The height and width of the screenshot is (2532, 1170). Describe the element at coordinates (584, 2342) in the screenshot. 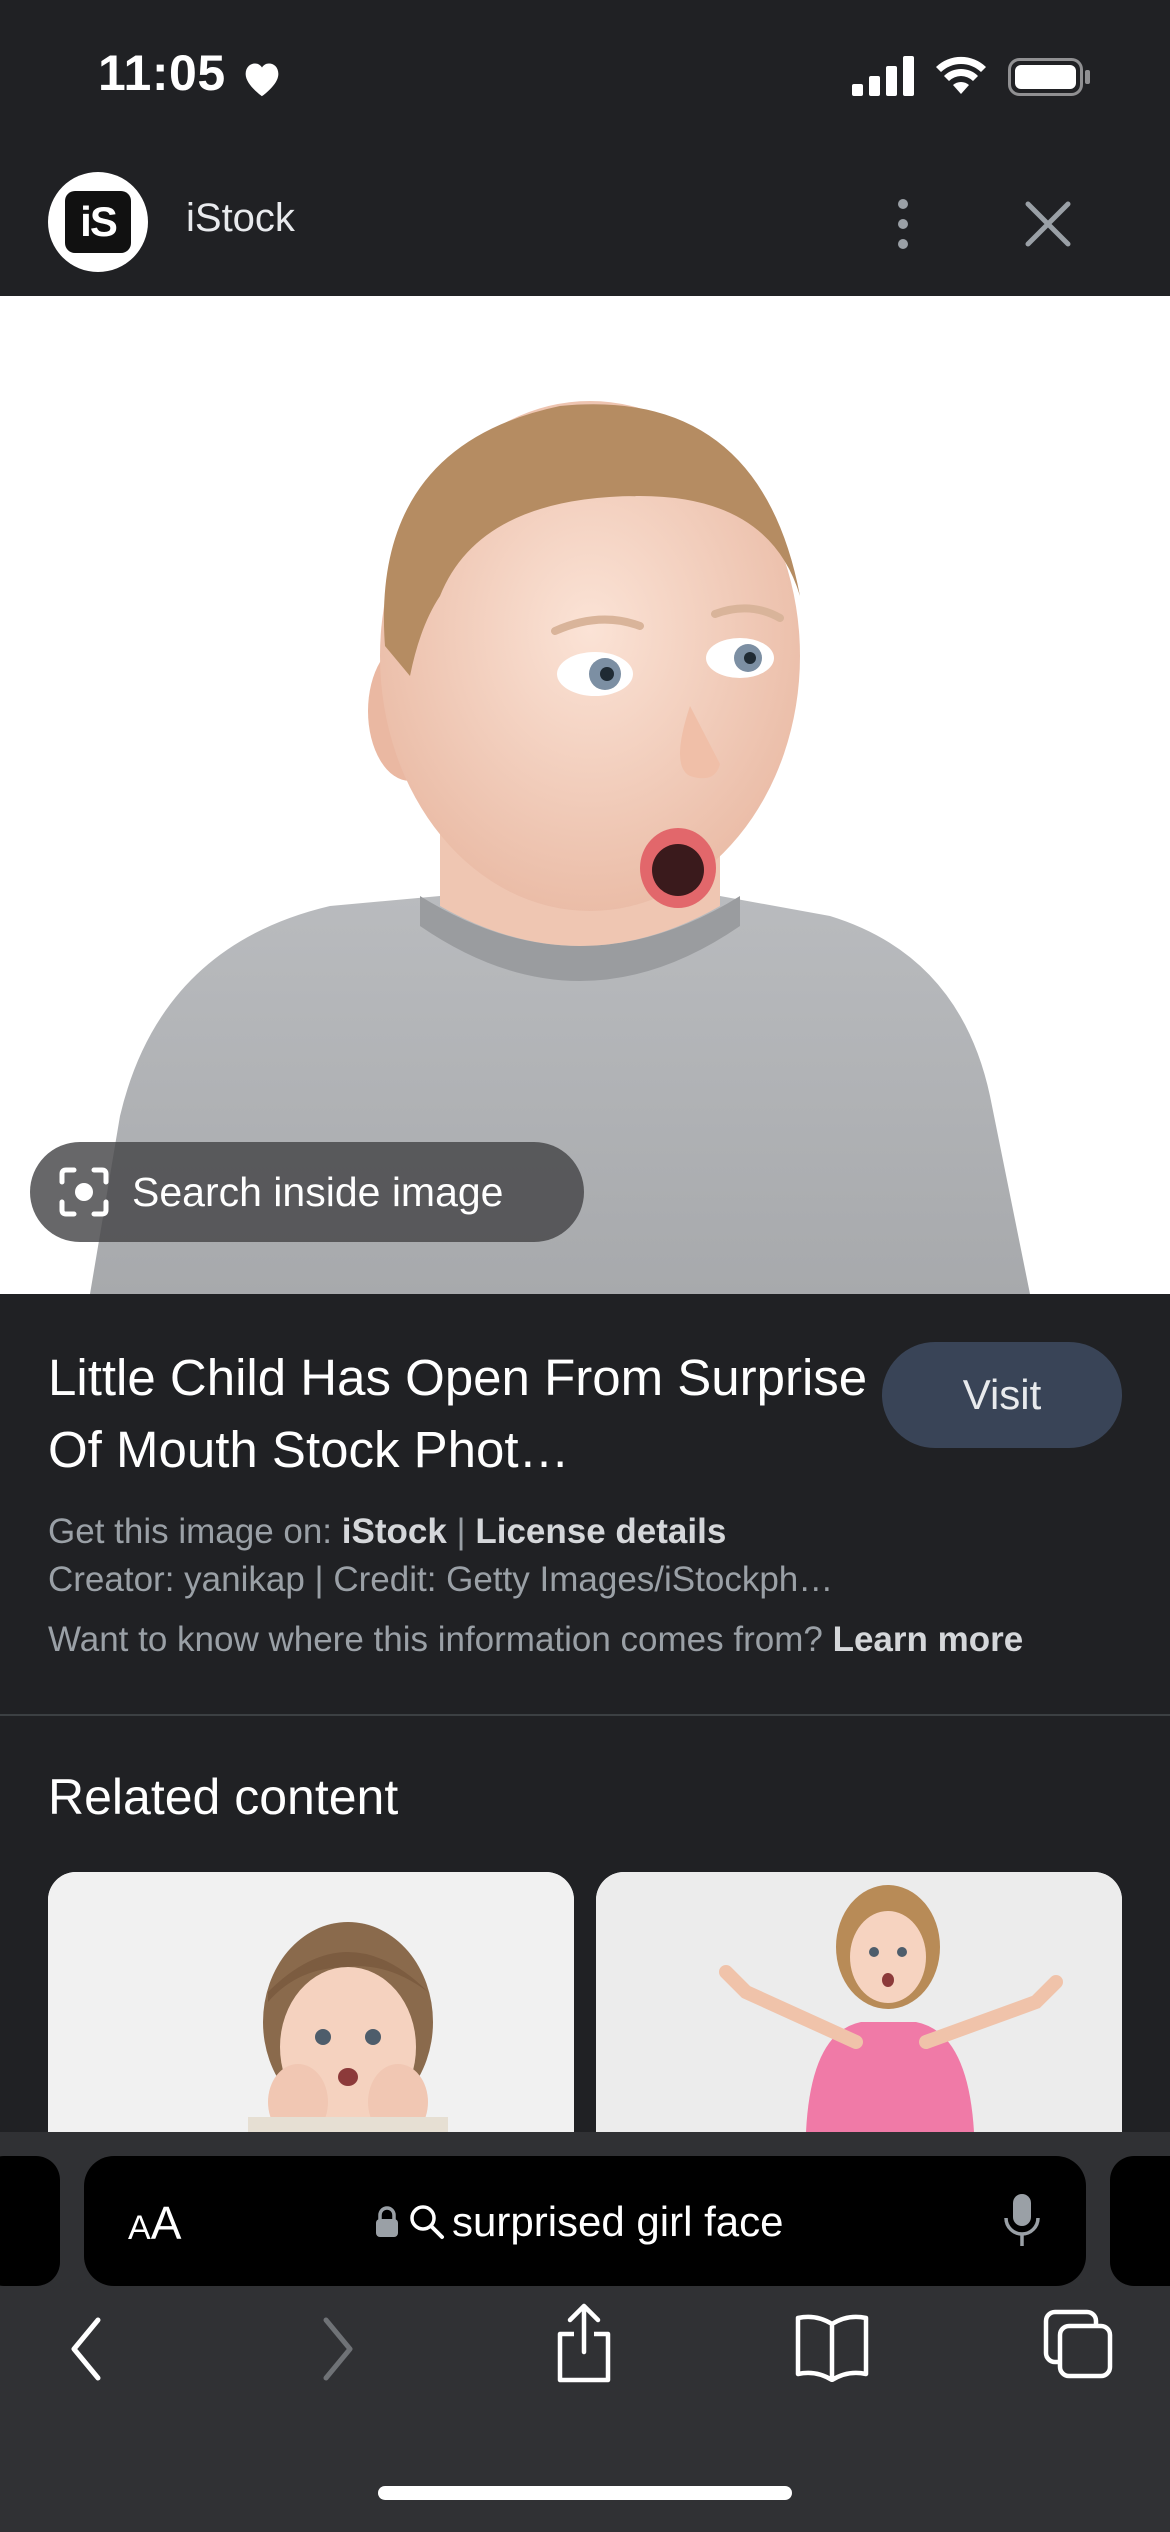

I see `share-icon` at that location.